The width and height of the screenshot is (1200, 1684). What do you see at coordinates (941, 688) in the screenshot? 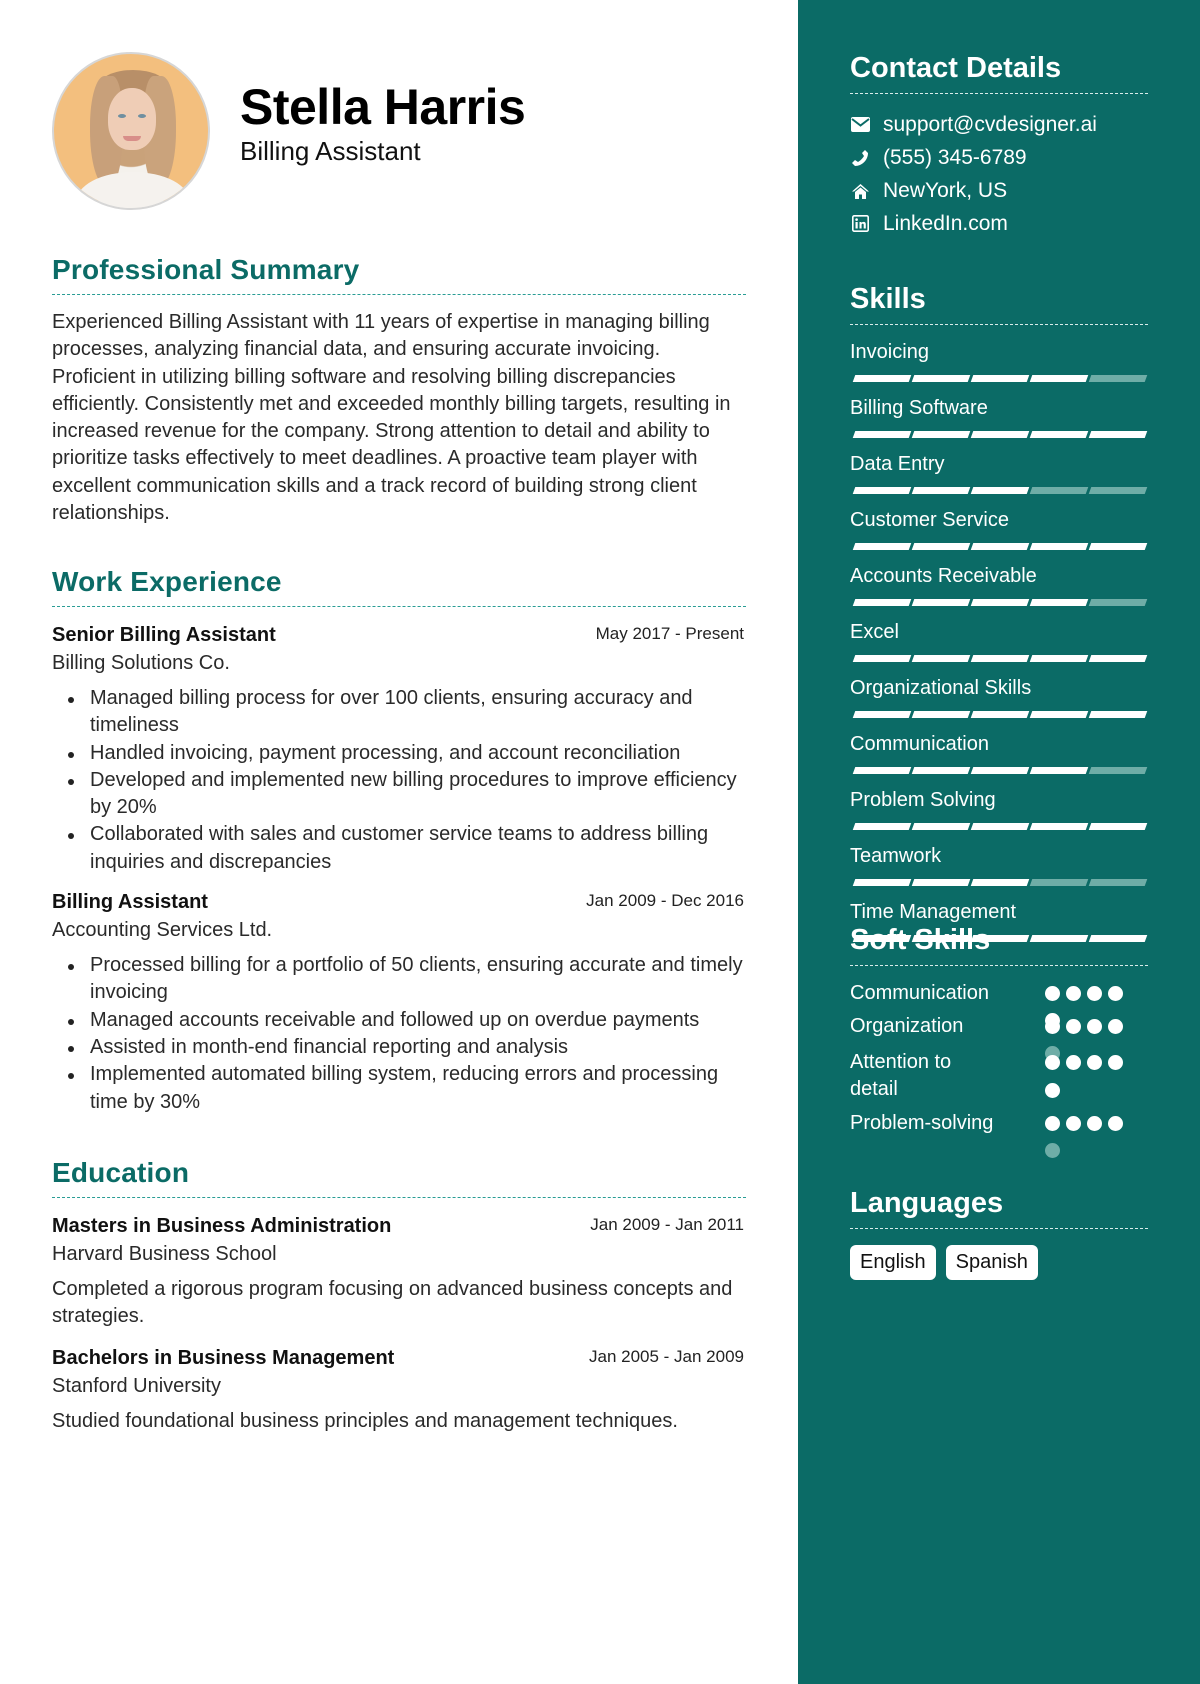
I see `skill-name: Organizational Skills` at bounding box center [941, 688].